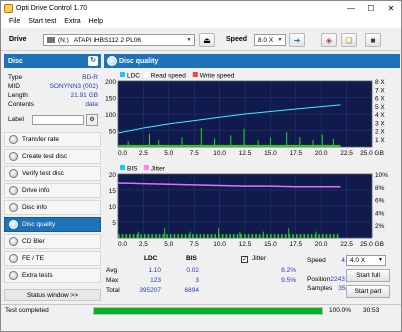 The width and height of the screenshot is (402, 332). Describe the element at coordinates (52, 190) in the screenshot. I see `nav-drive-info: Drive info` at that location.